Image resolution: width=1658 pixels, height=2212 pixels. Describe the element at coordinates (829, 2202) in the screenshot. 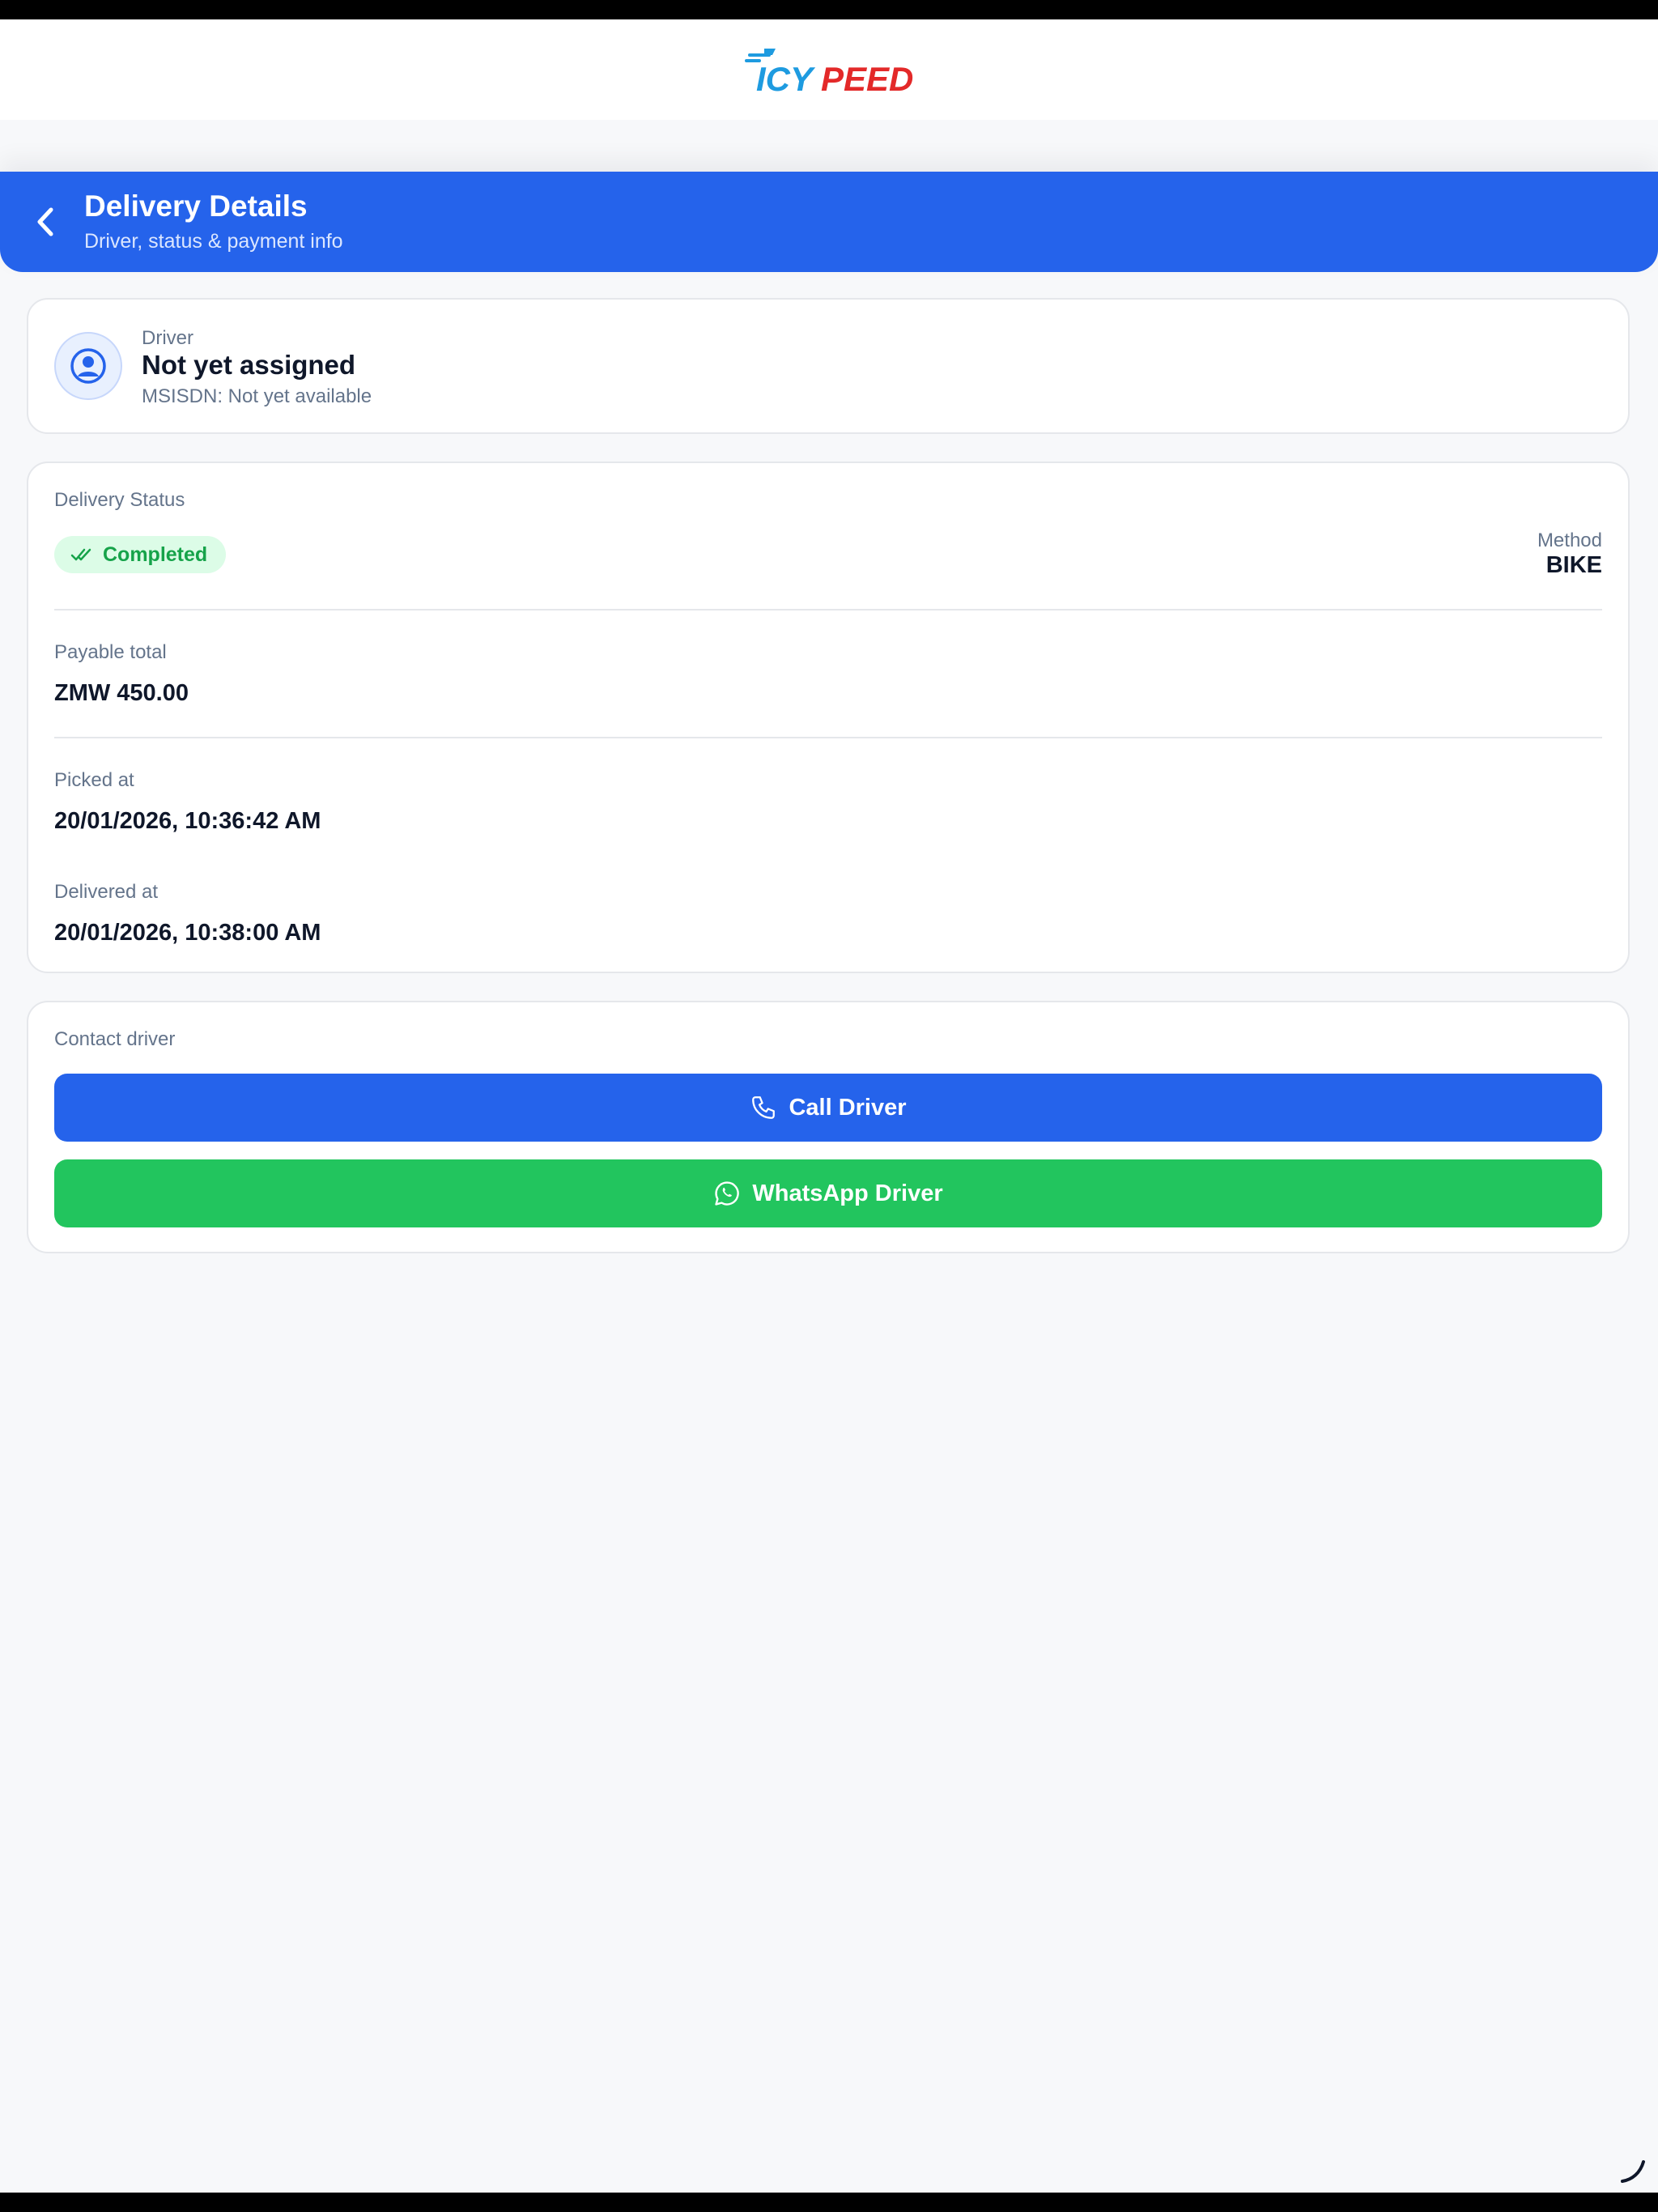

I see `device-bottom-bar` at that location.